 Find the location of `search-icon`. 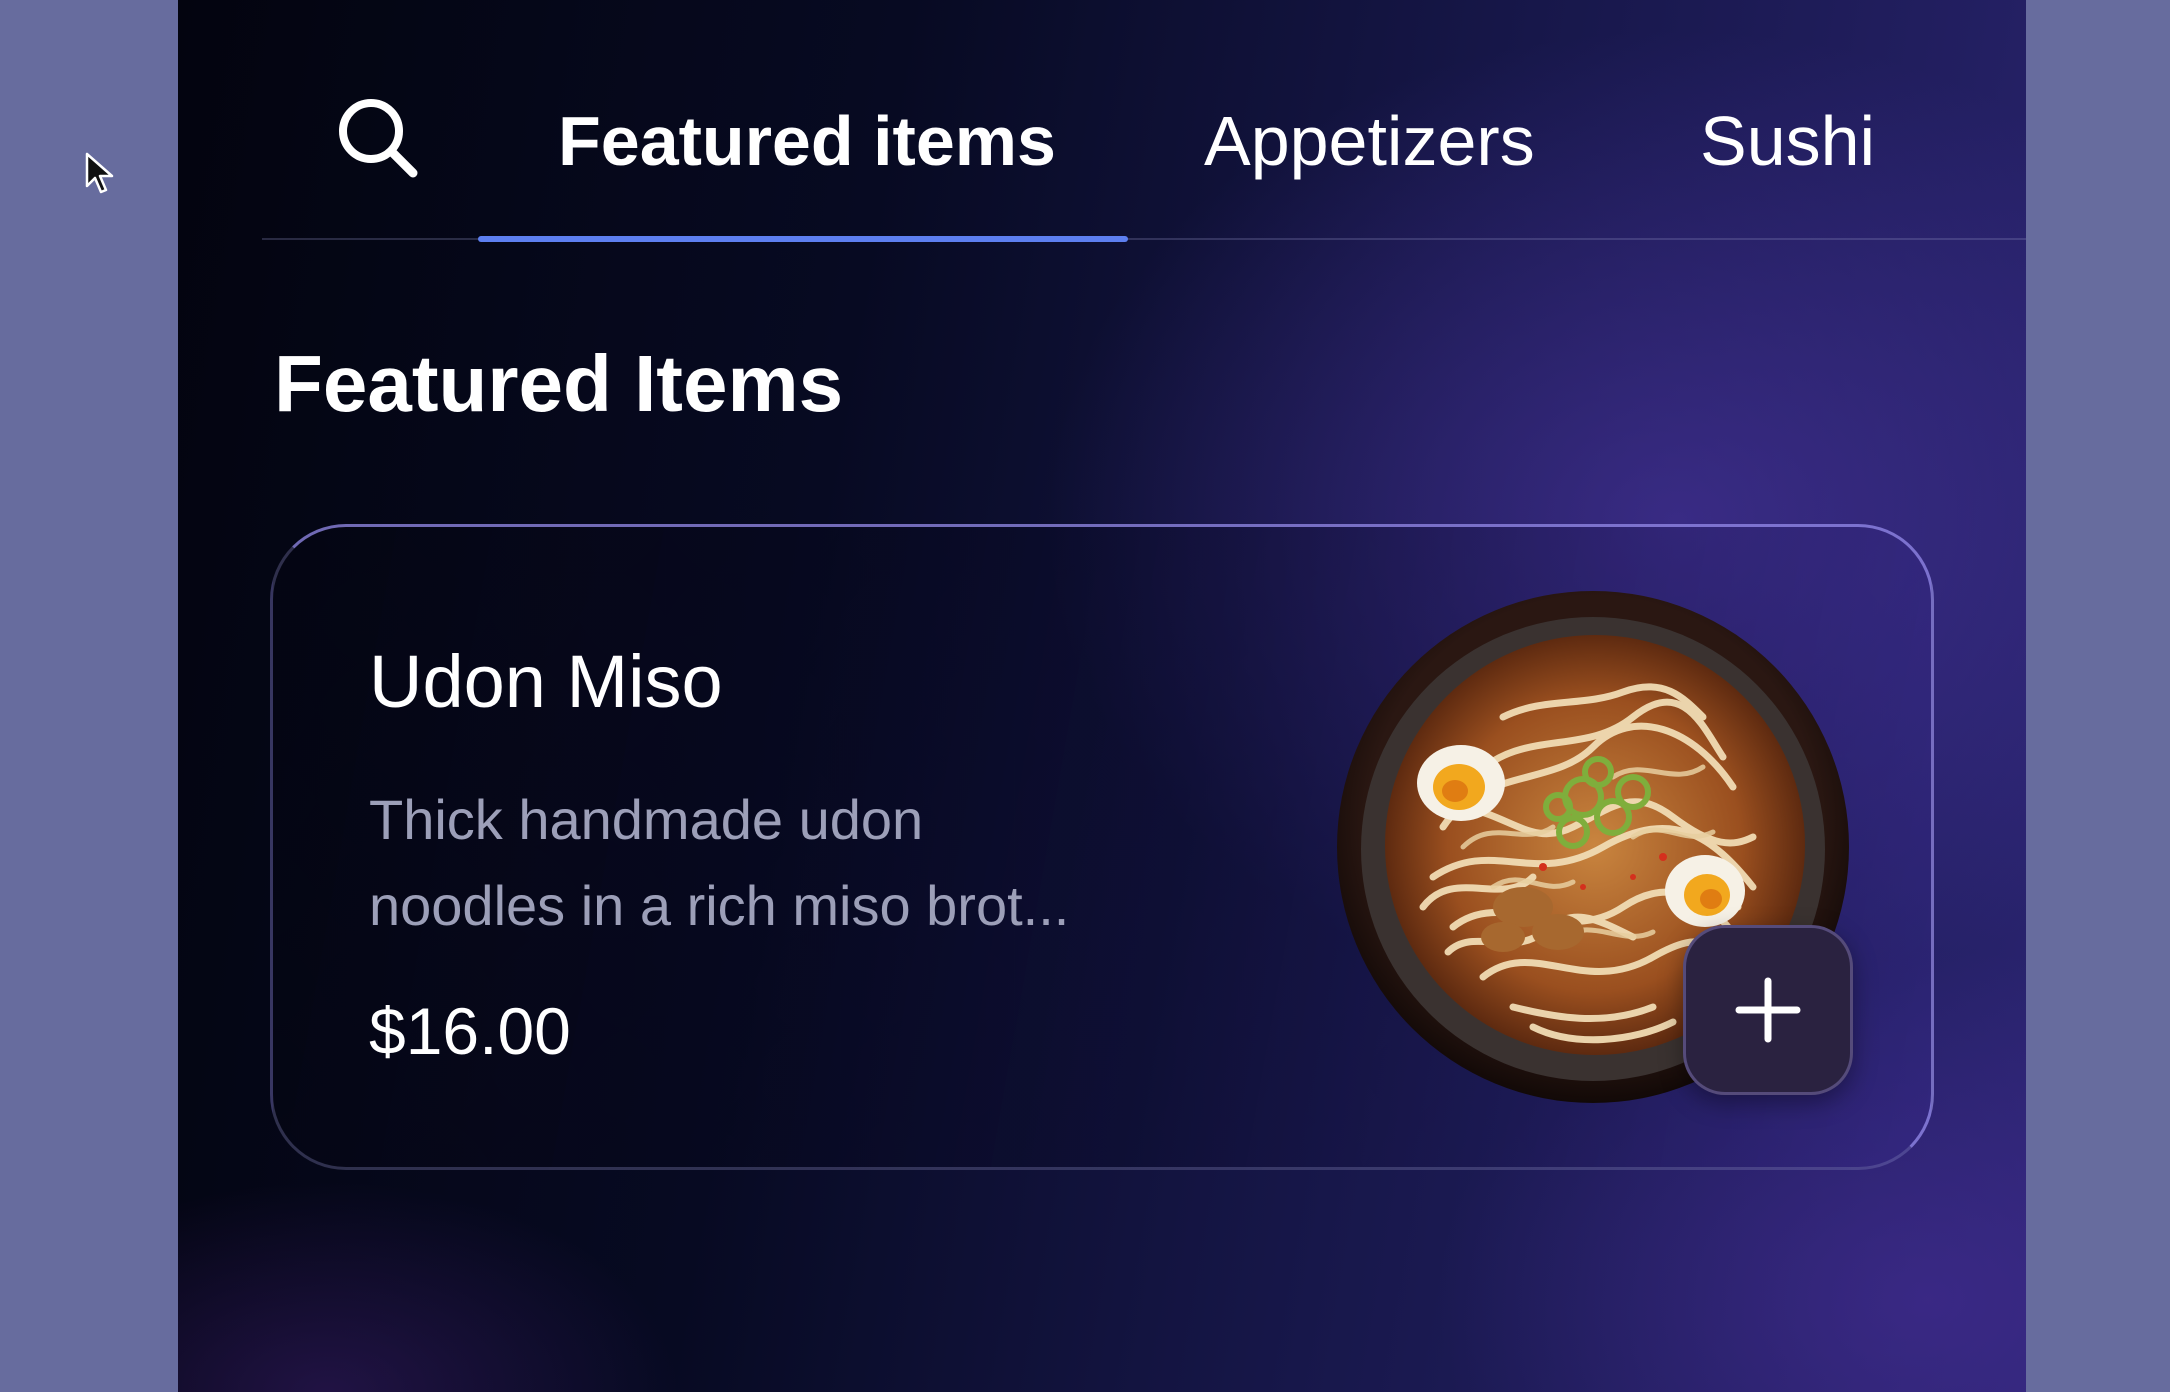

search-icon is located at coordinates (378, 138).